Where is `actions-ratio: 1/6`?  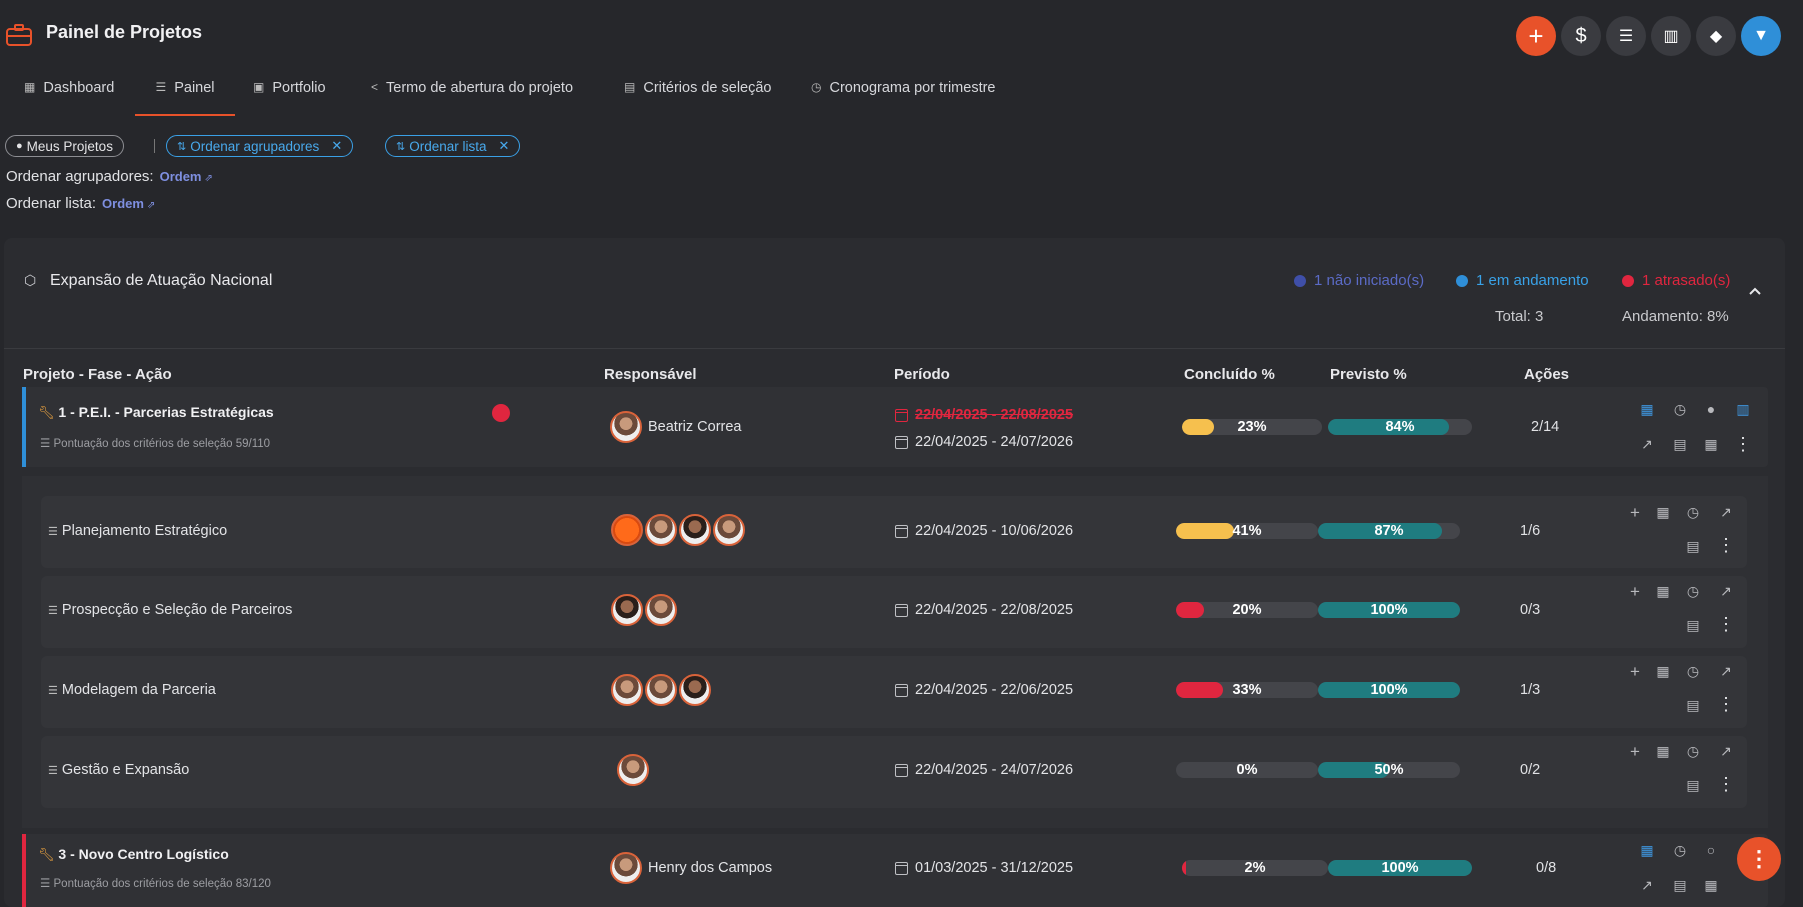
actions-ratio: 1/6 is located at coordinates (1530, 531).